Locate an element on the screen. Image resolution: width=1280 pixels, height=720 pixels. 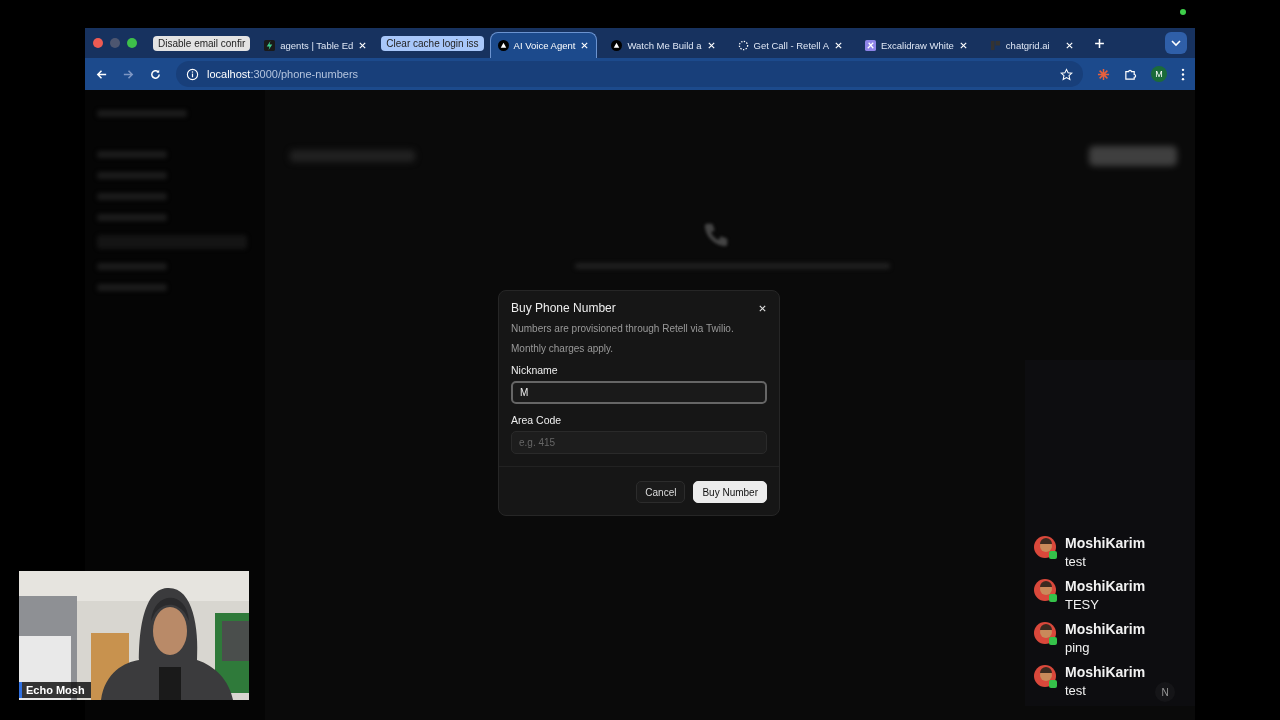
corner-badge: N is located at coordinates (1165, 692).